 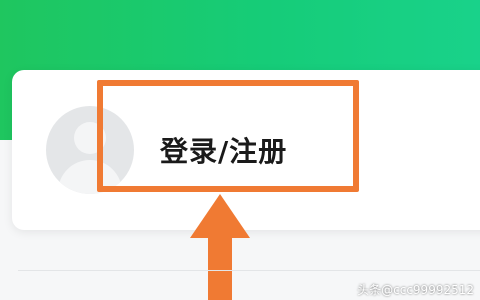 I want to click on divider, so click(x=249, y=270).